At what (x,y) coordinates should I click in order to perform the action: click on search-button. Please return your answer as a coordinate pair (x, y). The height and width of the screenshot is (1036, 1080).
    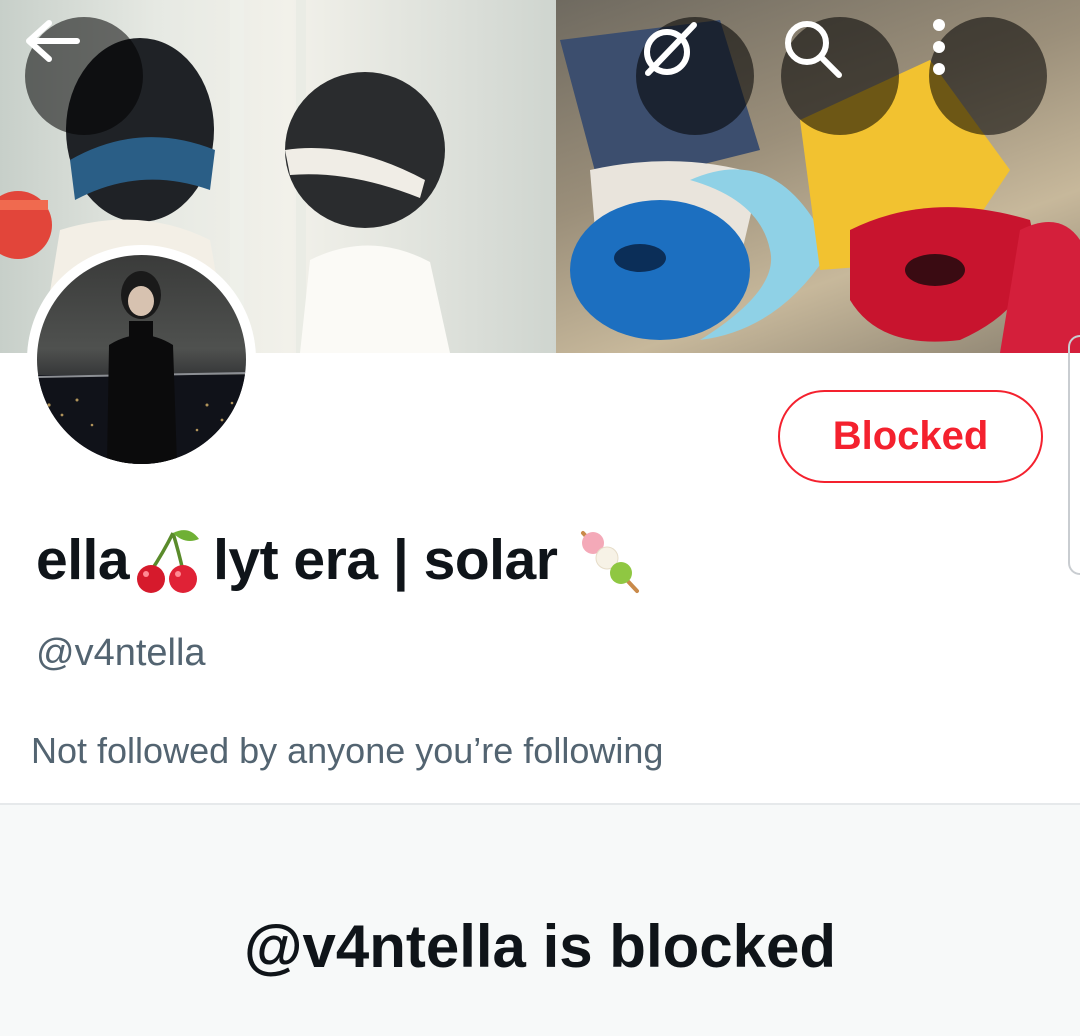
    Looking at the image, I should click on (840, 76).